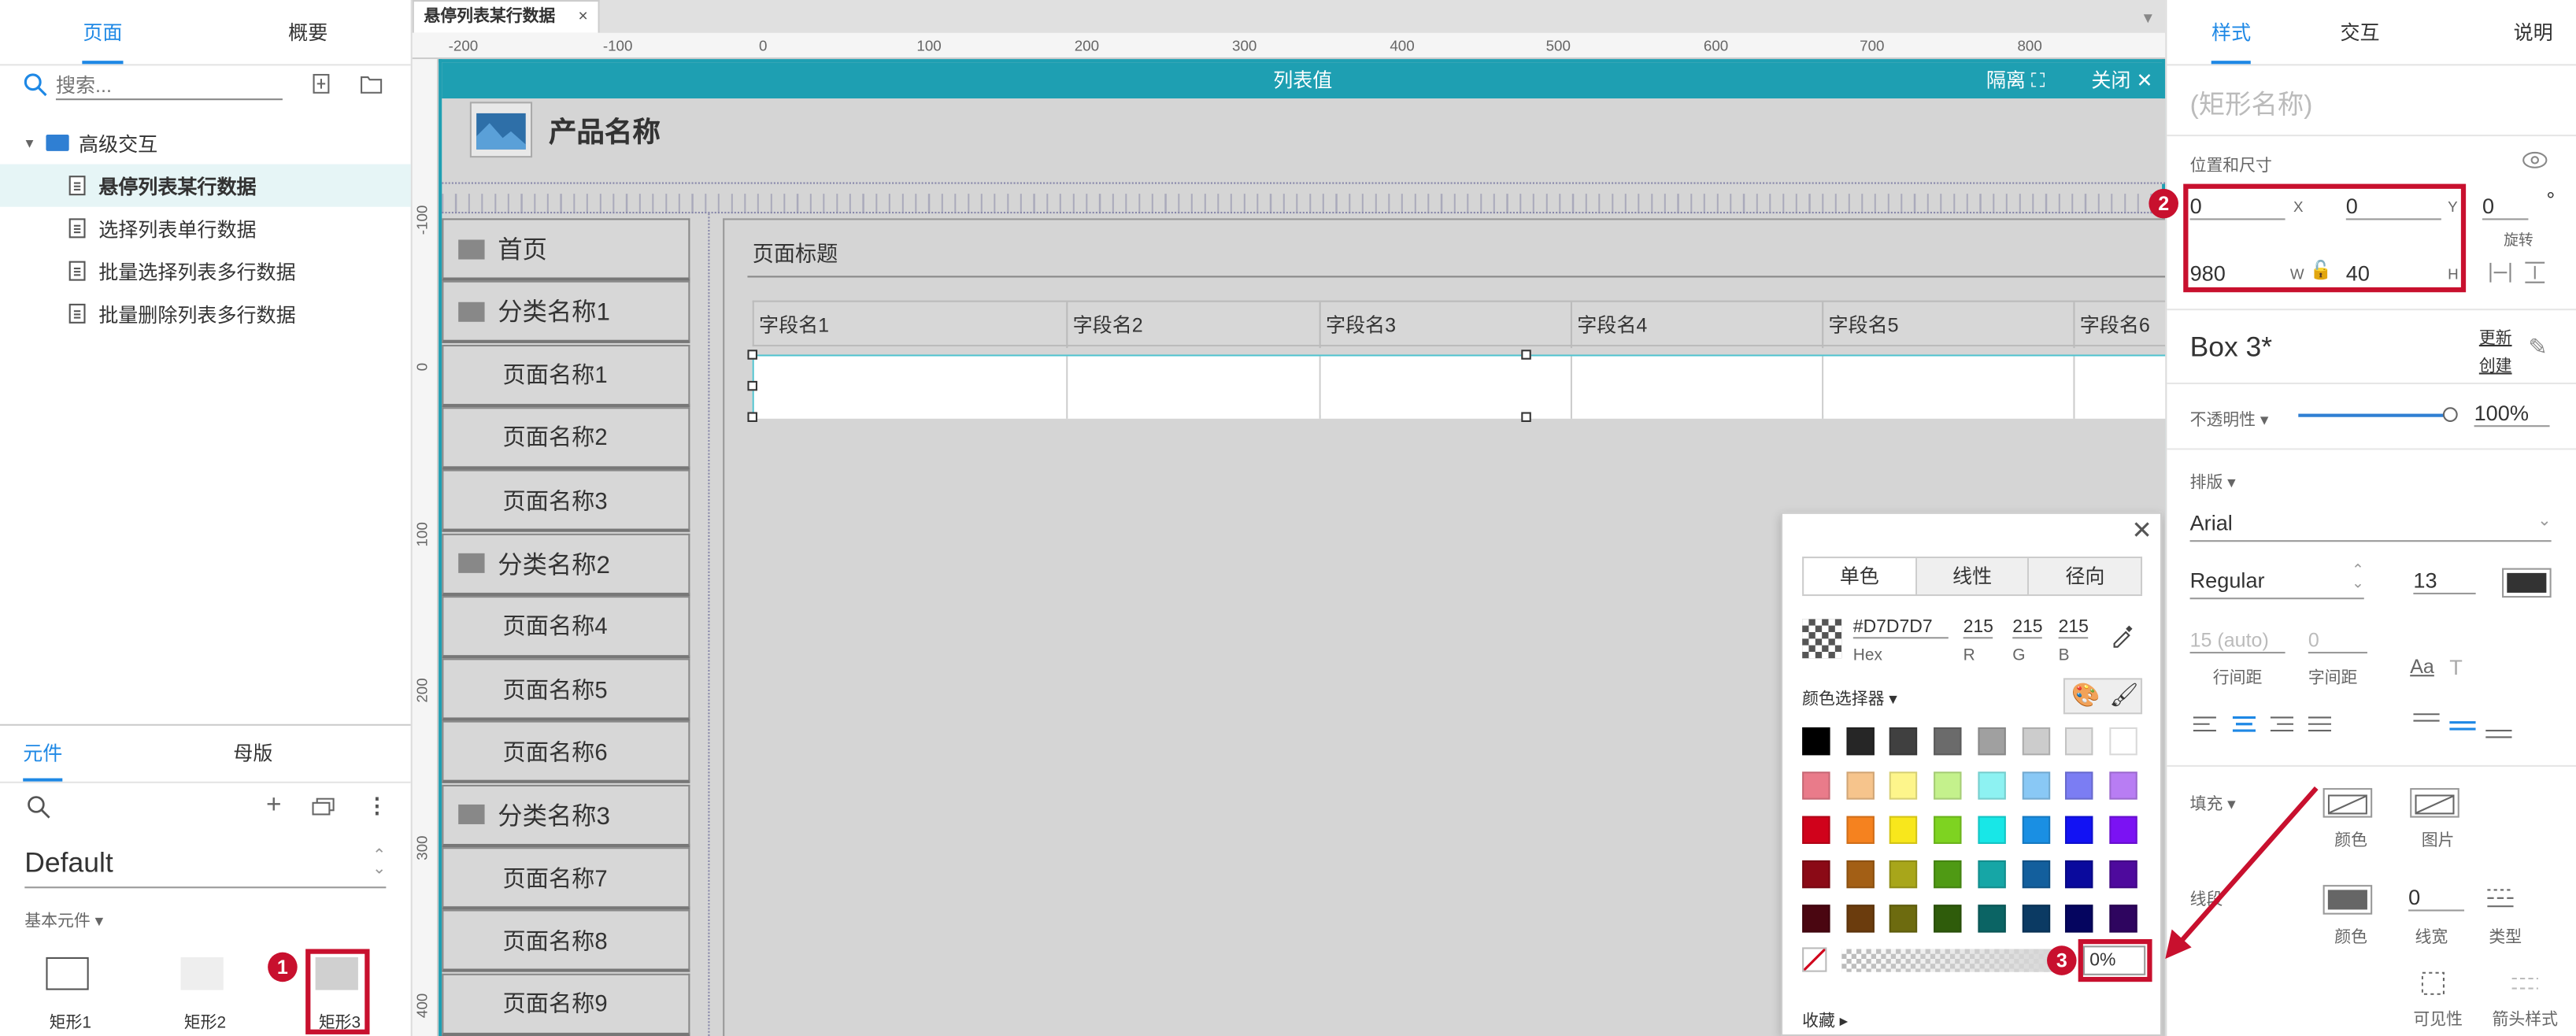 The image size is (2576, 1036). What do you see at coordinates (566, 752) in the screenshot?
I see `nav-page-item: 页面名称6` at bounding box center [566, 752].